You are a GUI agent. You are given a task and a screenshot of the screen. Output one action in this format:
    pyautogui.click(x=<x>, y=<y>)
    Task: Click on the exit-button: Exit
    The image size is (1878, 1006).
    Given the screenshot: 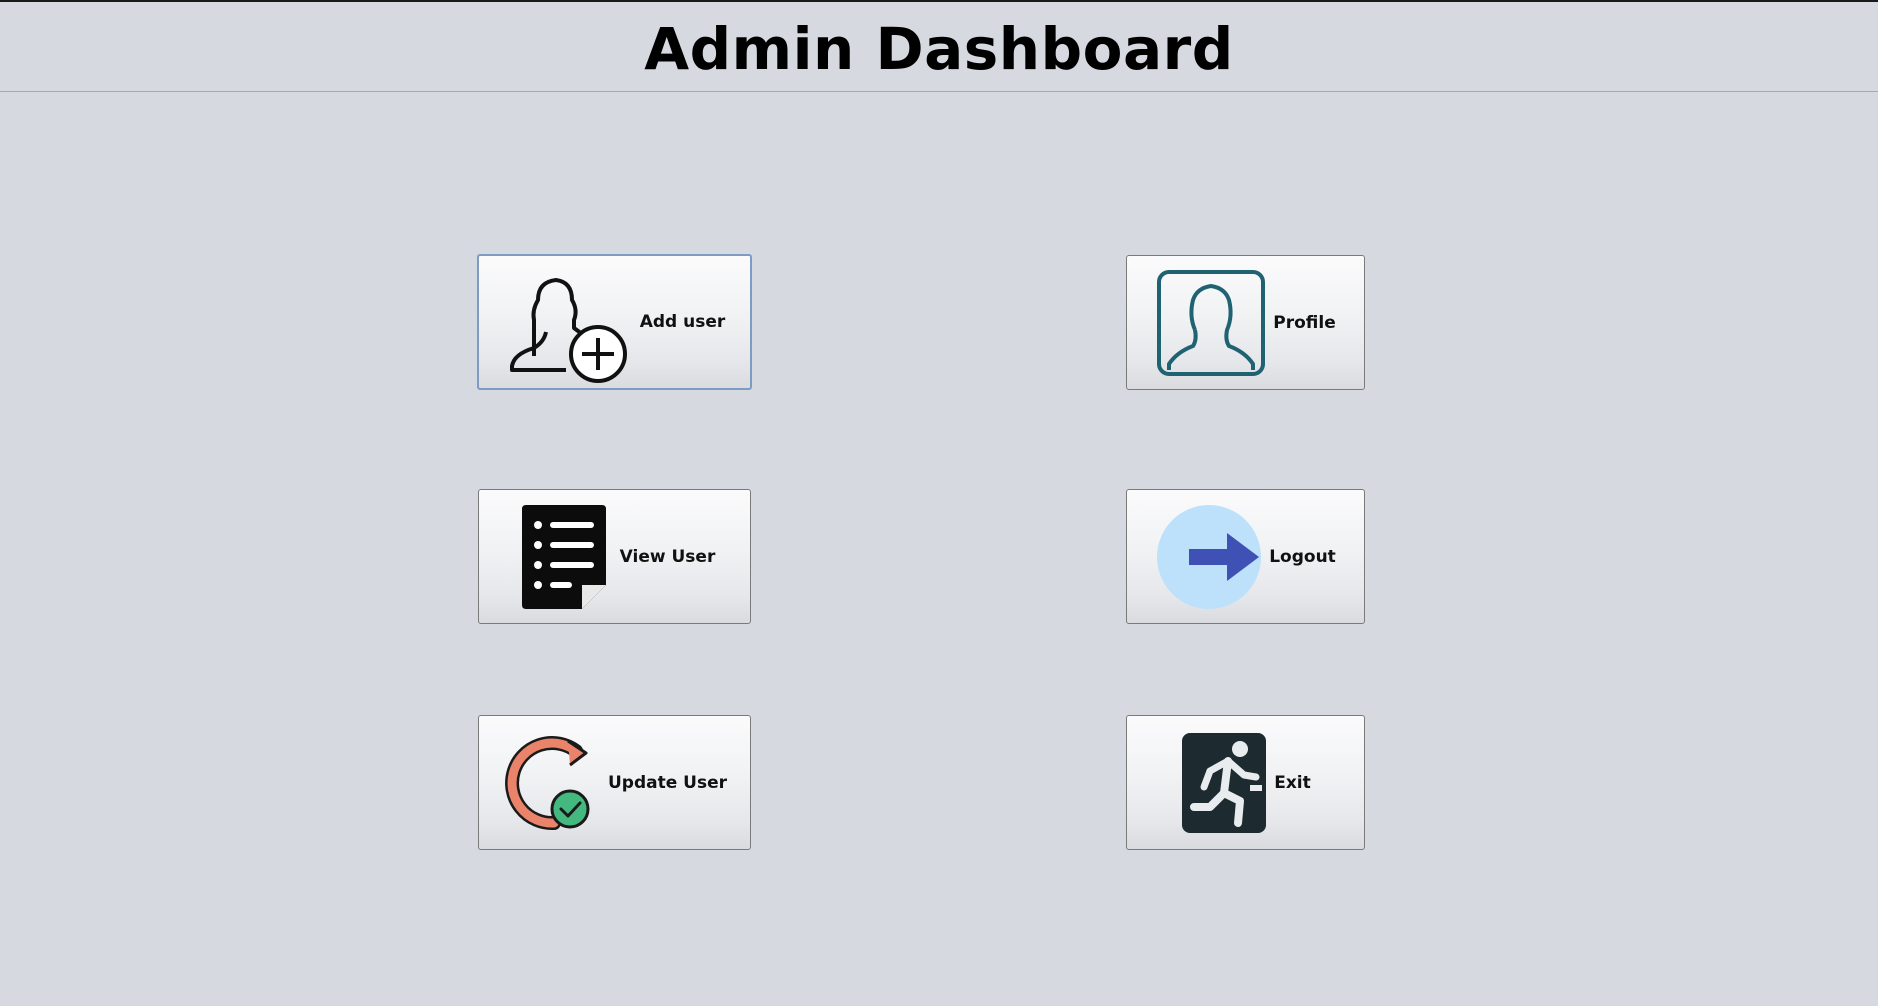 What is the action you would take?
    pyautogui.click(x=1245, y=782)
    